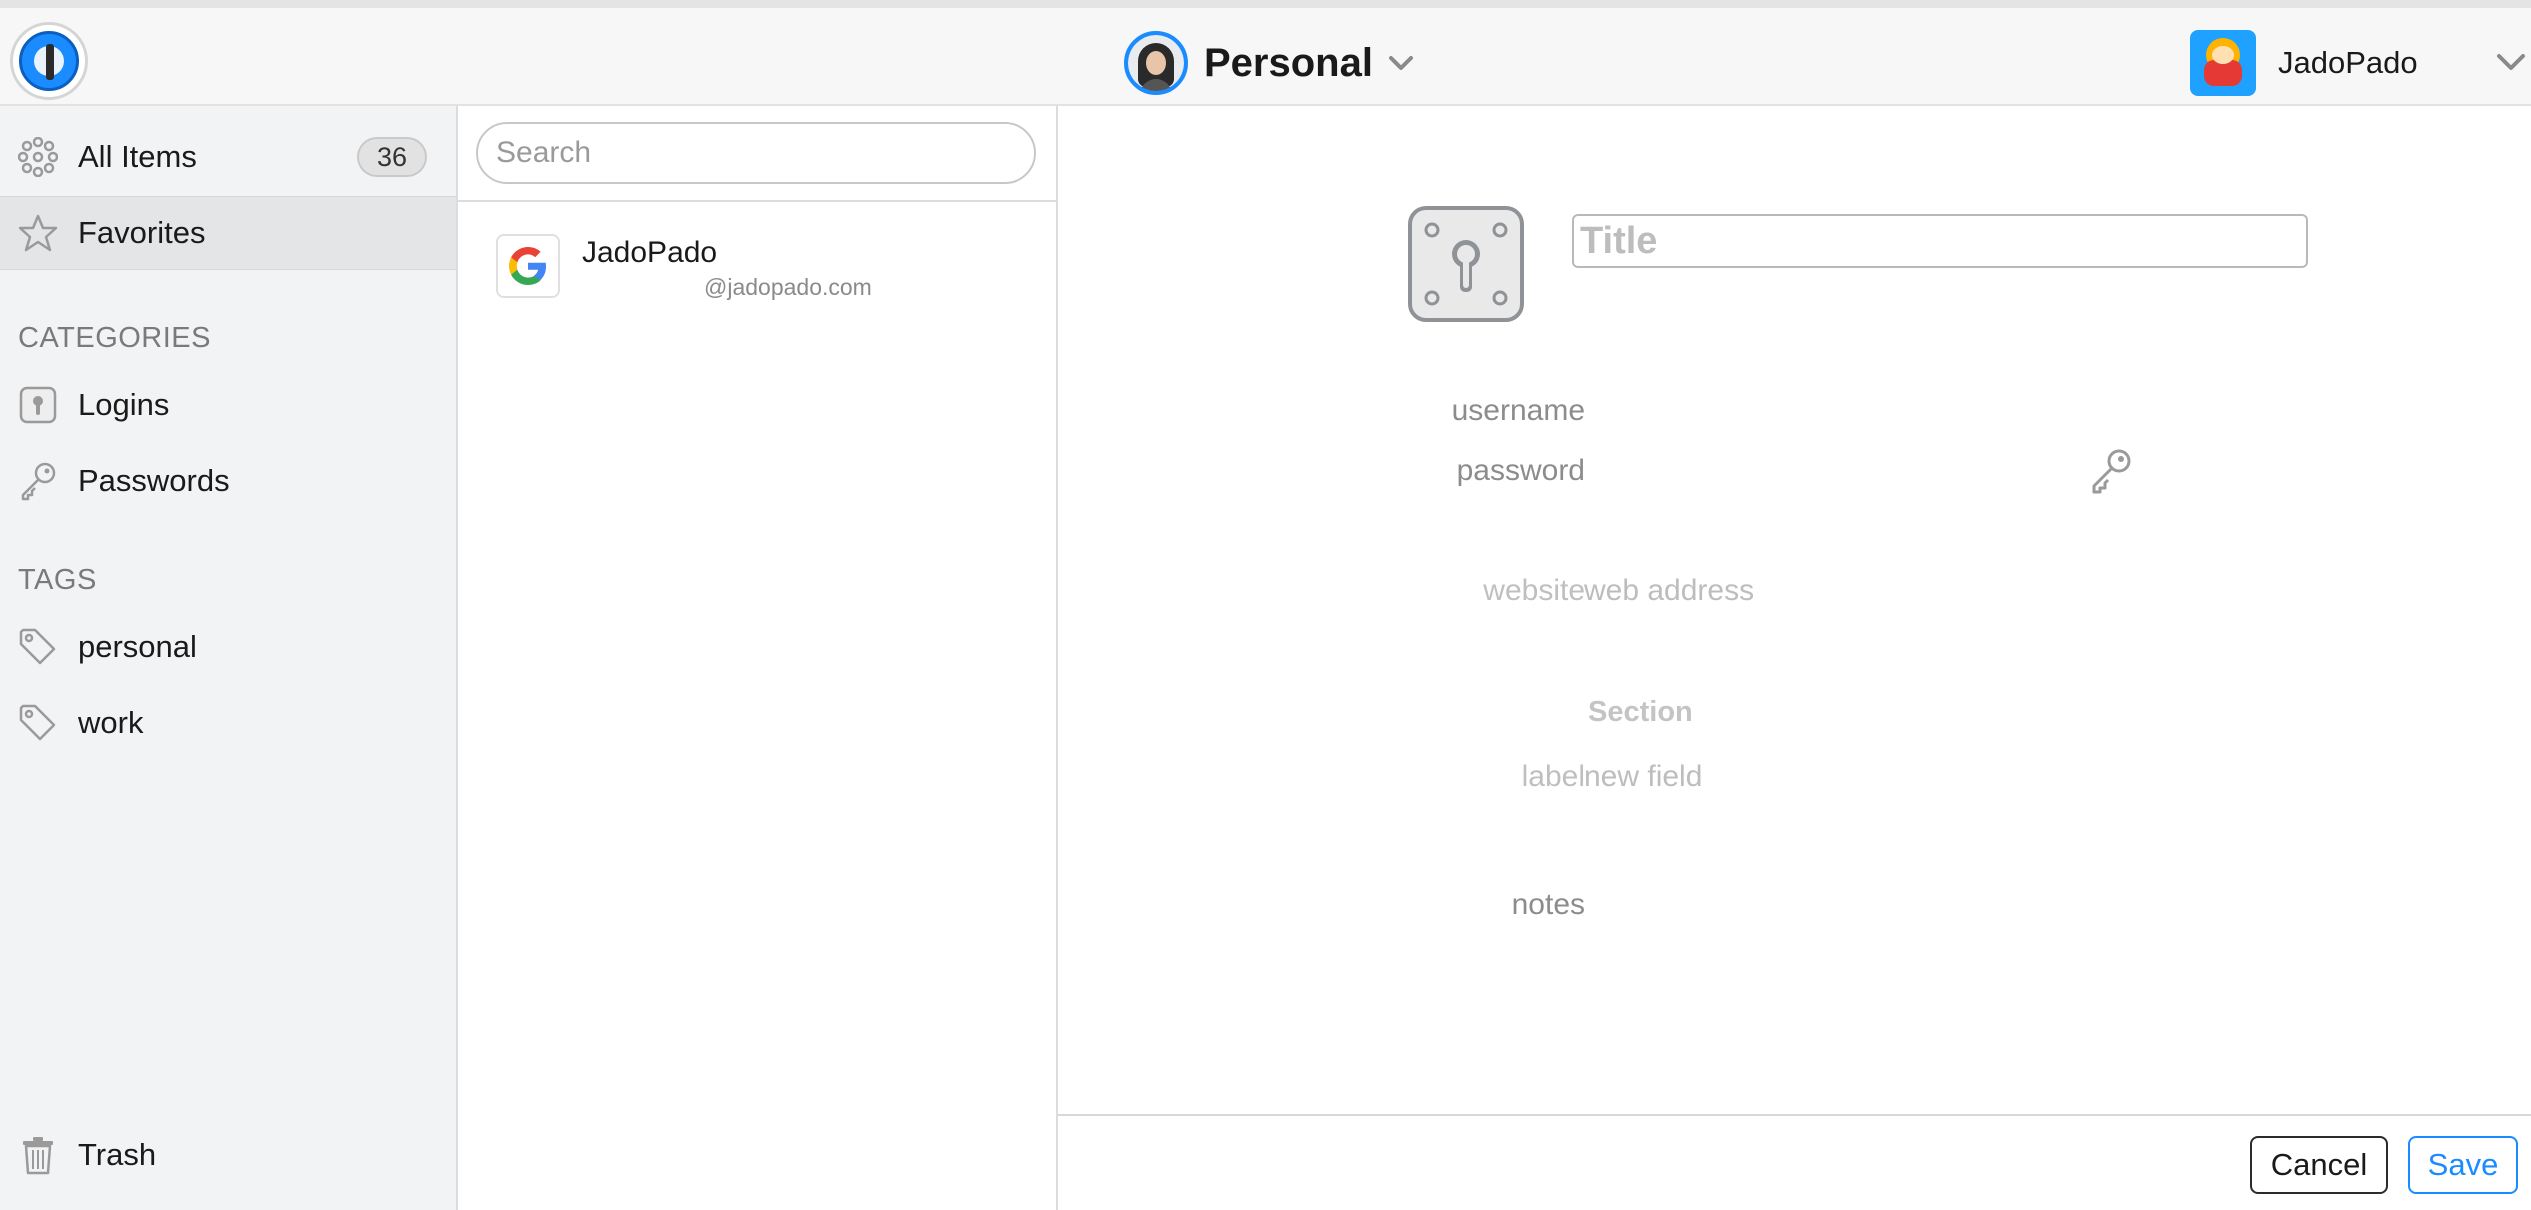  What do you see at coordinates (2223, 63) in the screenshot?
I see `account-avatar` at bounding box center [2223, 63].